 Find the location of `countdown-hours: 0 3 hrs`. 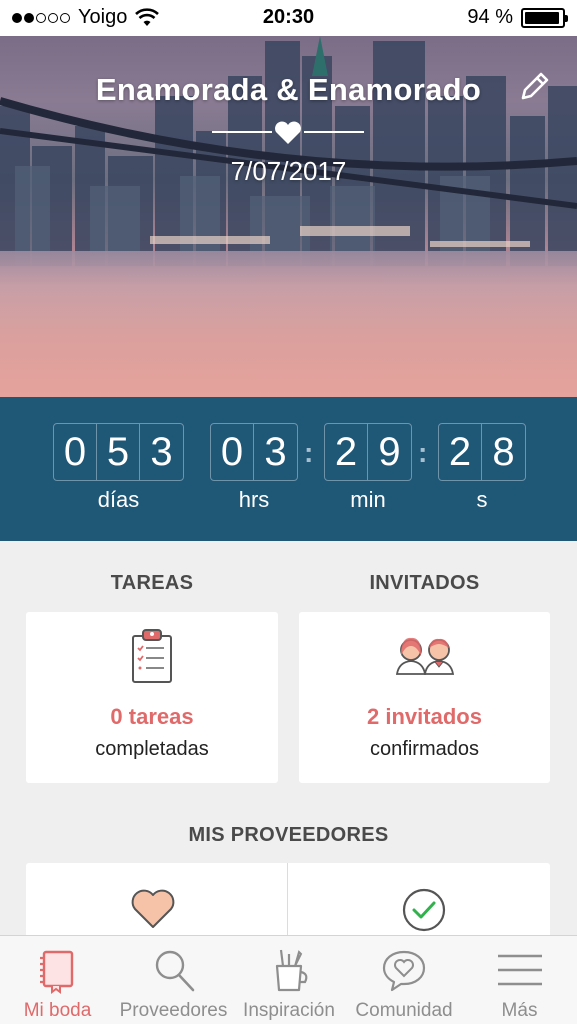

countdown-hours: 0 3 hrs is located at coordinates (254, 467).